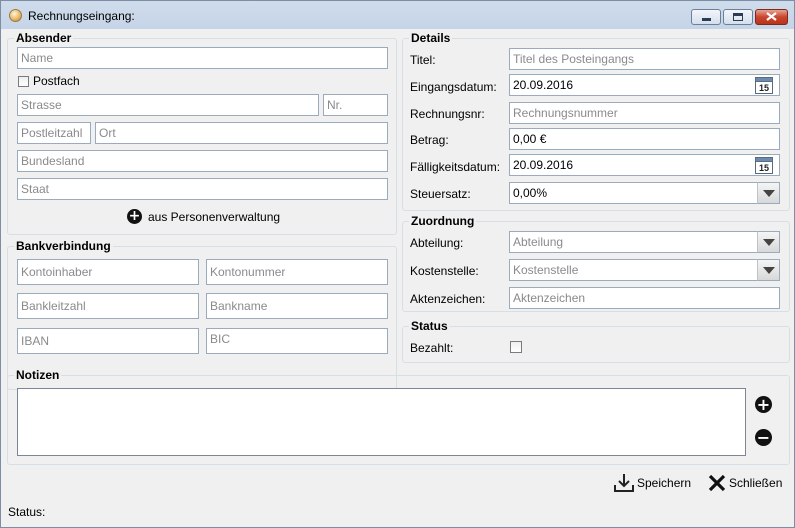 The image size is (795, 528). What do you see at coordinates (633, 242) in the screenshot?
I see `abteilung-select: Abteilung` at bounding box center [633, 242].